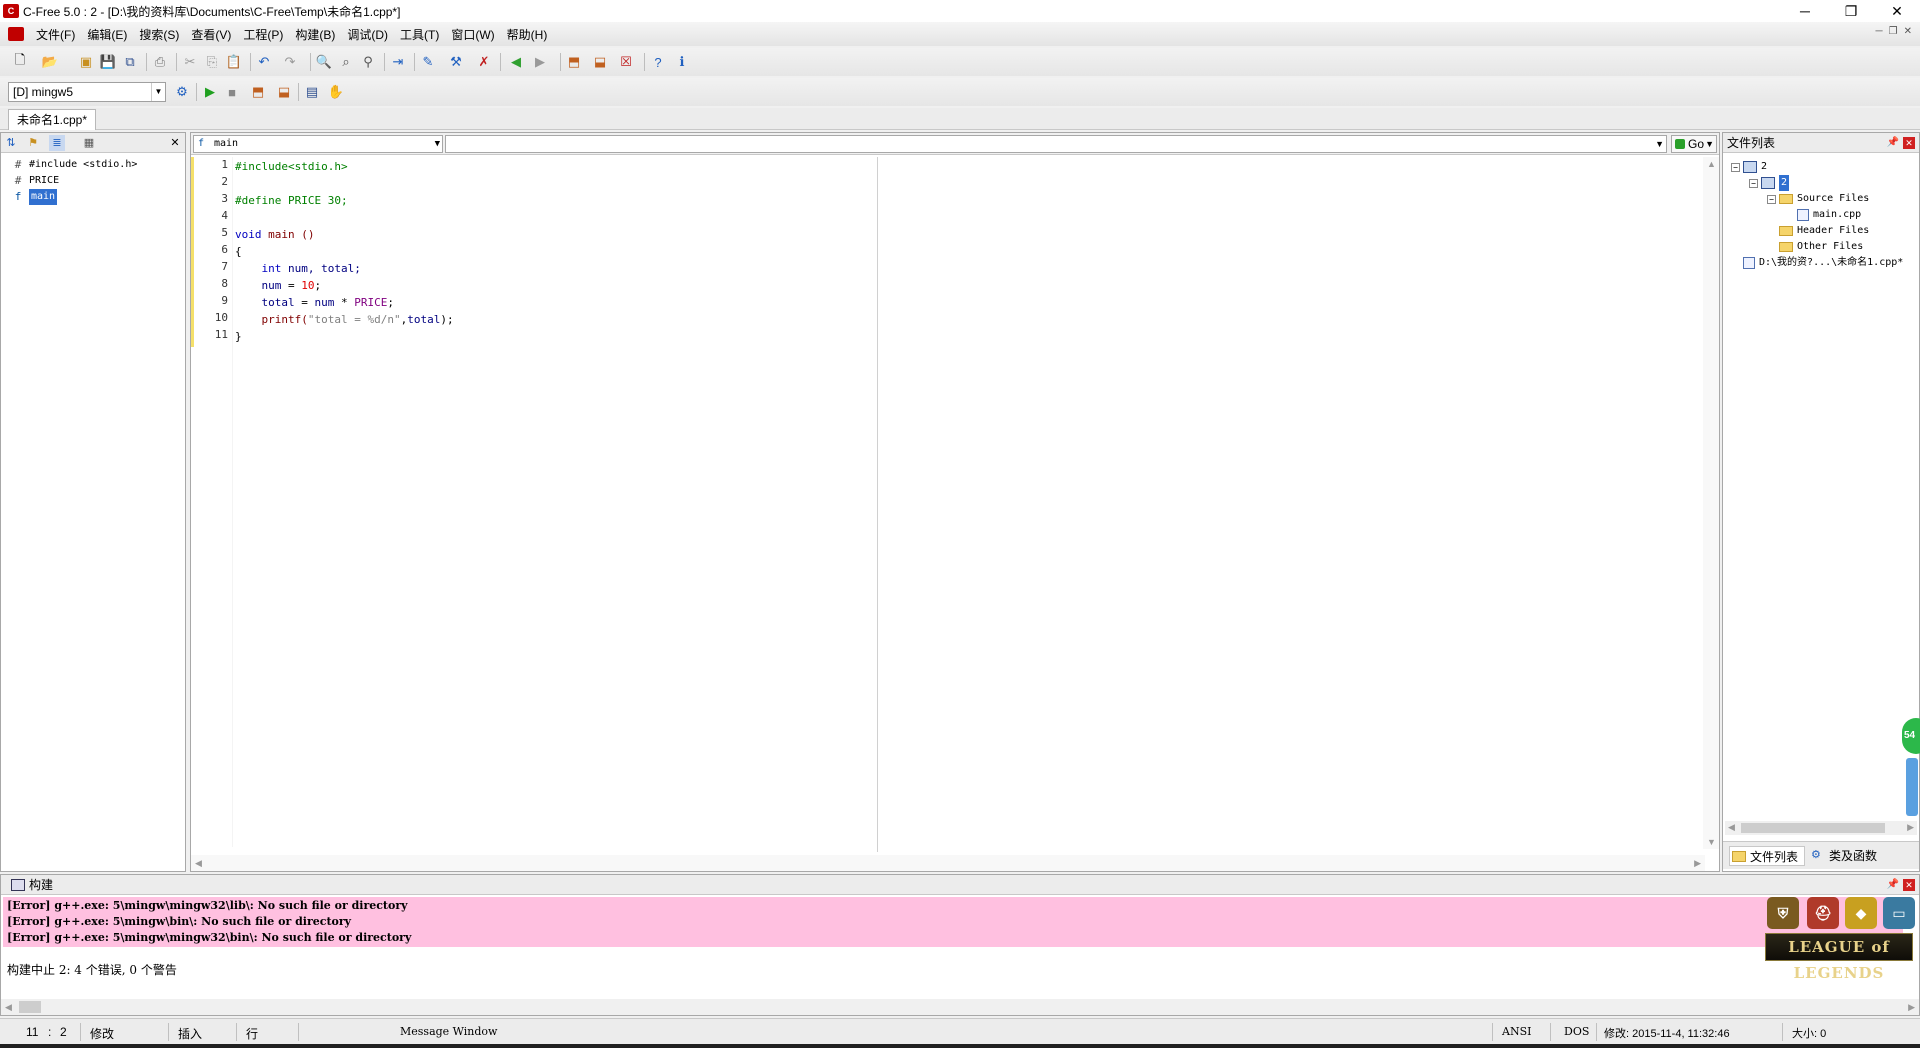 The height and width of the screenshot is (1048, 1920). What do you see at coordinates (284, 92) in the screenshot?
I see `step-over-icon: ⬓` at bounding box center [284, 92].